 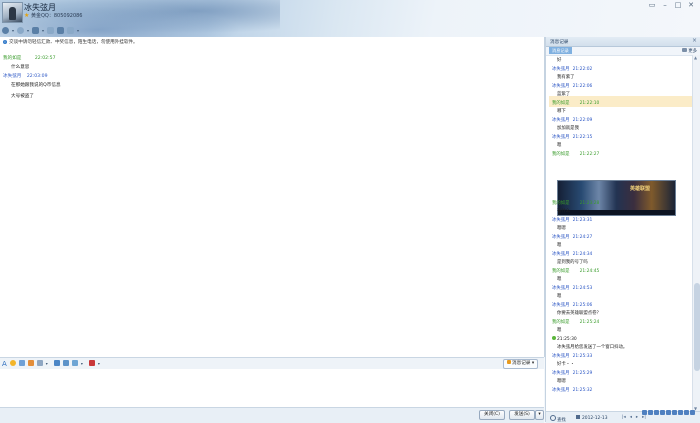 What do you see at coordinates (685, 50) in the screenshot?
I see `more-icon` at bounding box center [685, 50].